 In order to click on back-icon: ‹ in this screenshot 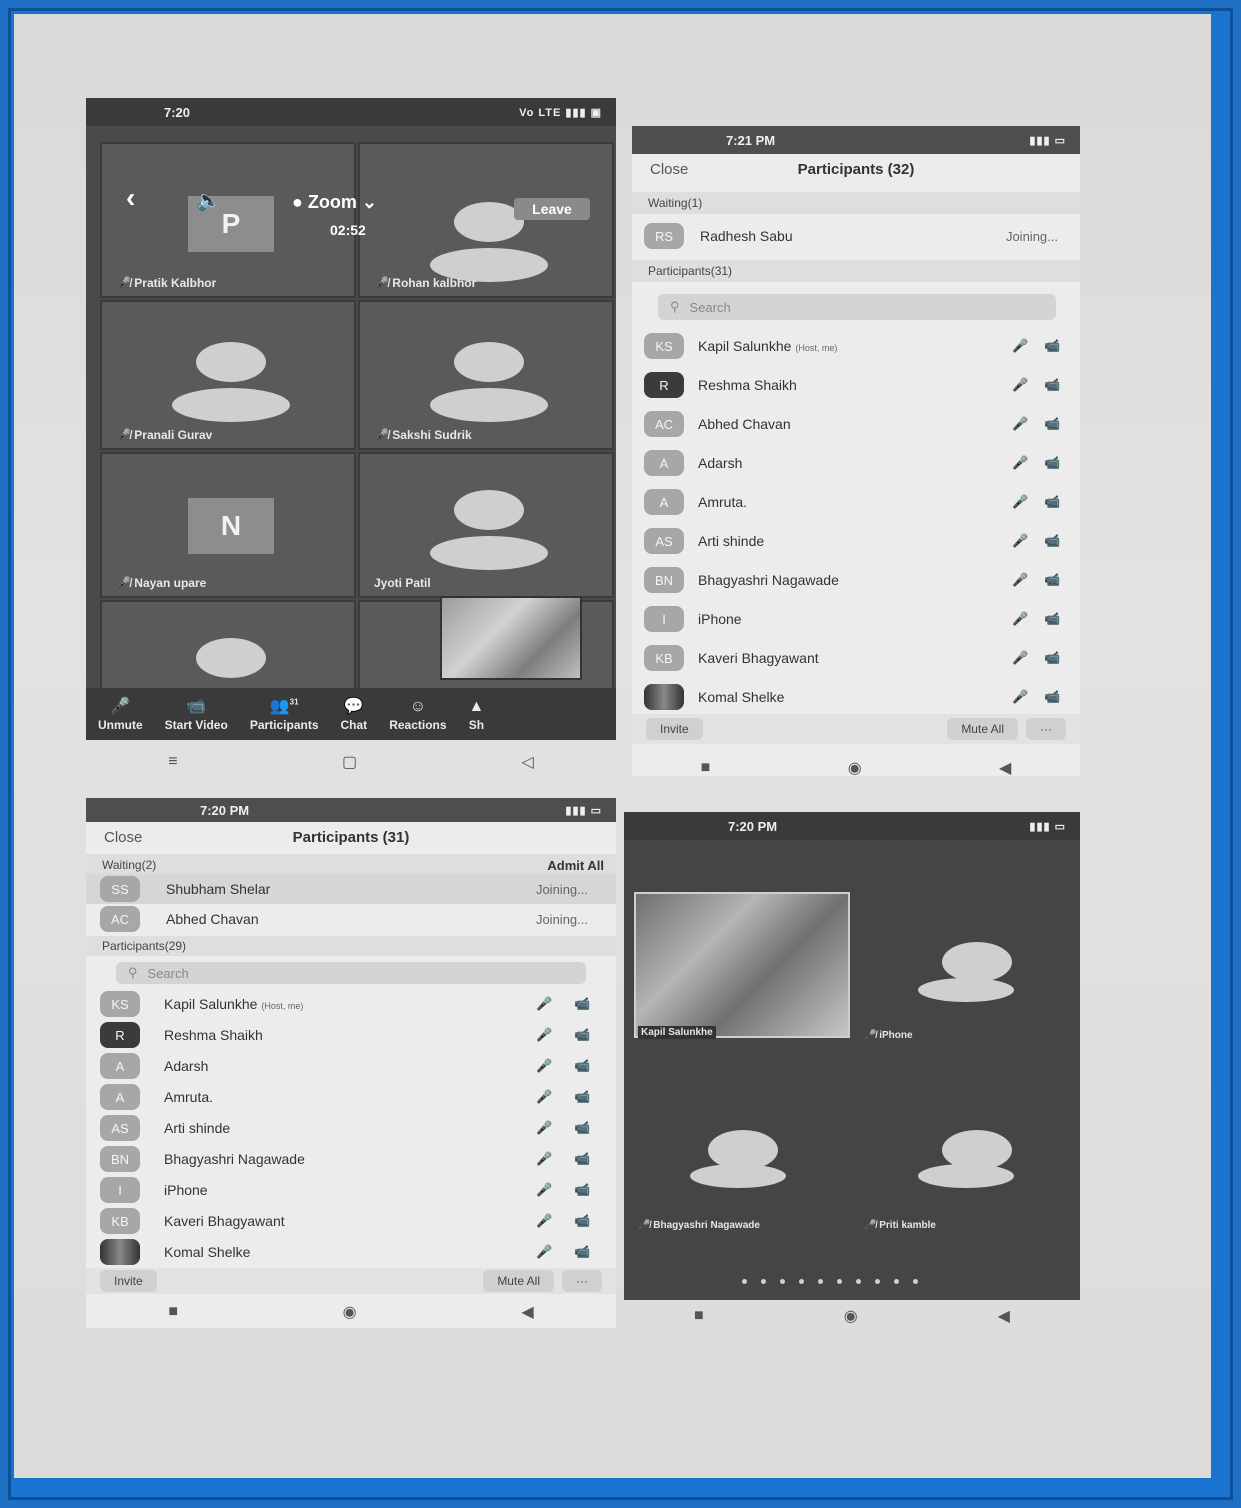, I will do `click(130, 198)`.